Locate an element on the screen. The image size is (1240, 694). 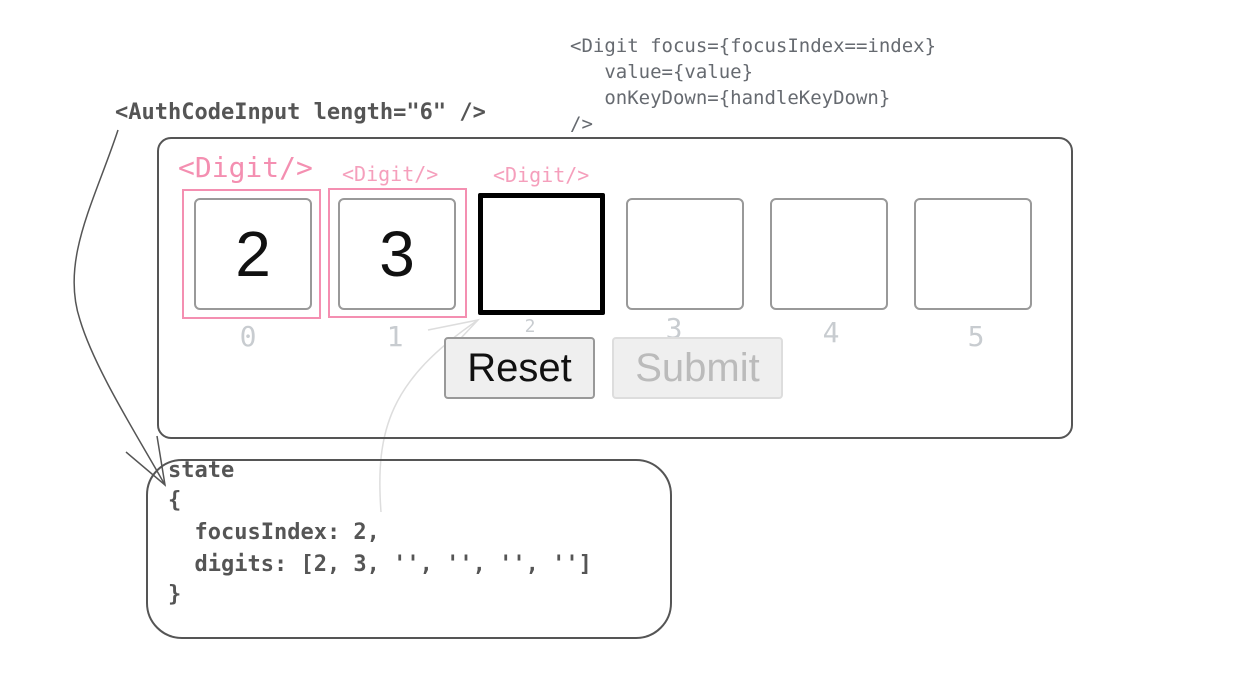
submit-button: Submit is located at coordinates (697, 368).